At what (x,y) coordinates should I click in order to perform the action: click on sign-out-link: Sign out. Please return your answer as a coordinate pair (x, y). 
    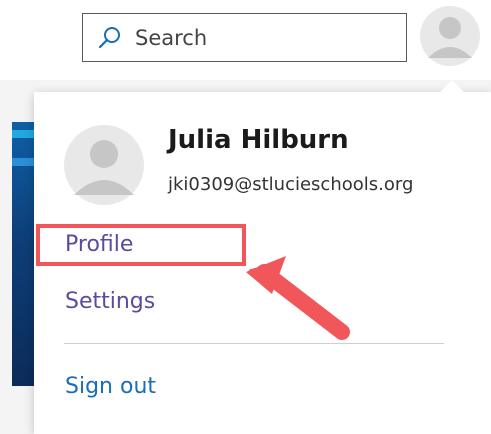
    Looking at the image, I should click on (110, 386).